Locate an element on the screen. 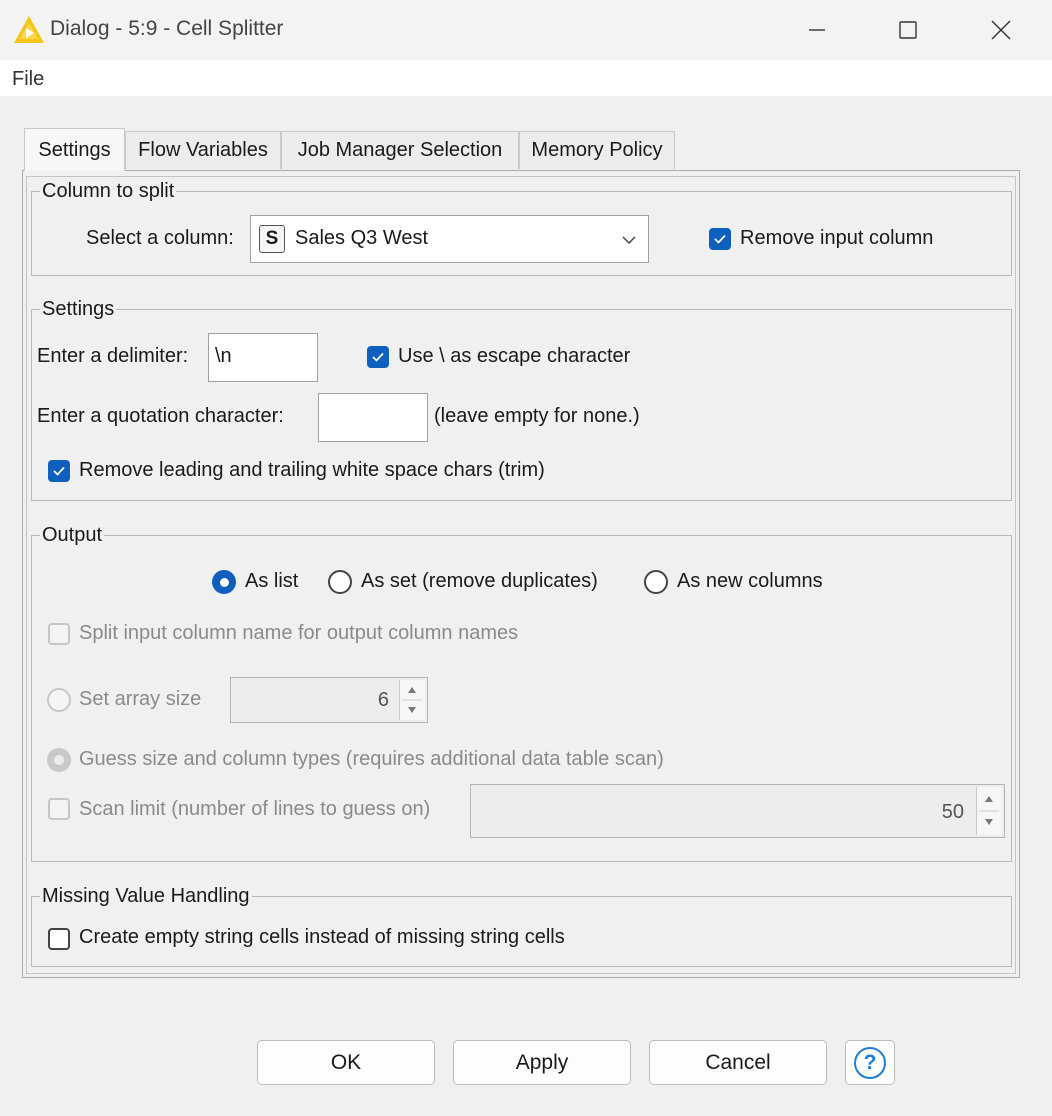 This screenshot has height=1116, width=1052. as-set-label: As set (remove duplicates) is located at coordinates (479, 581).